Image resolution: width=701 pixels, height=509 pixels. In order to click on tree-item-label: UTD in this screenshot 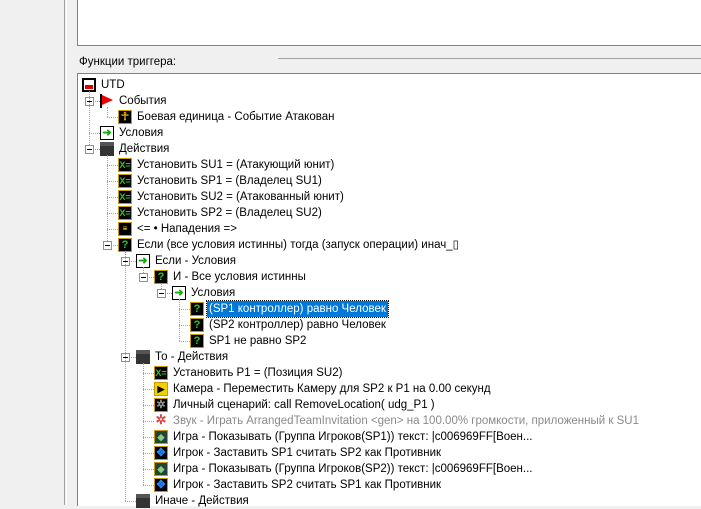, I will do `click(113, 85)`.